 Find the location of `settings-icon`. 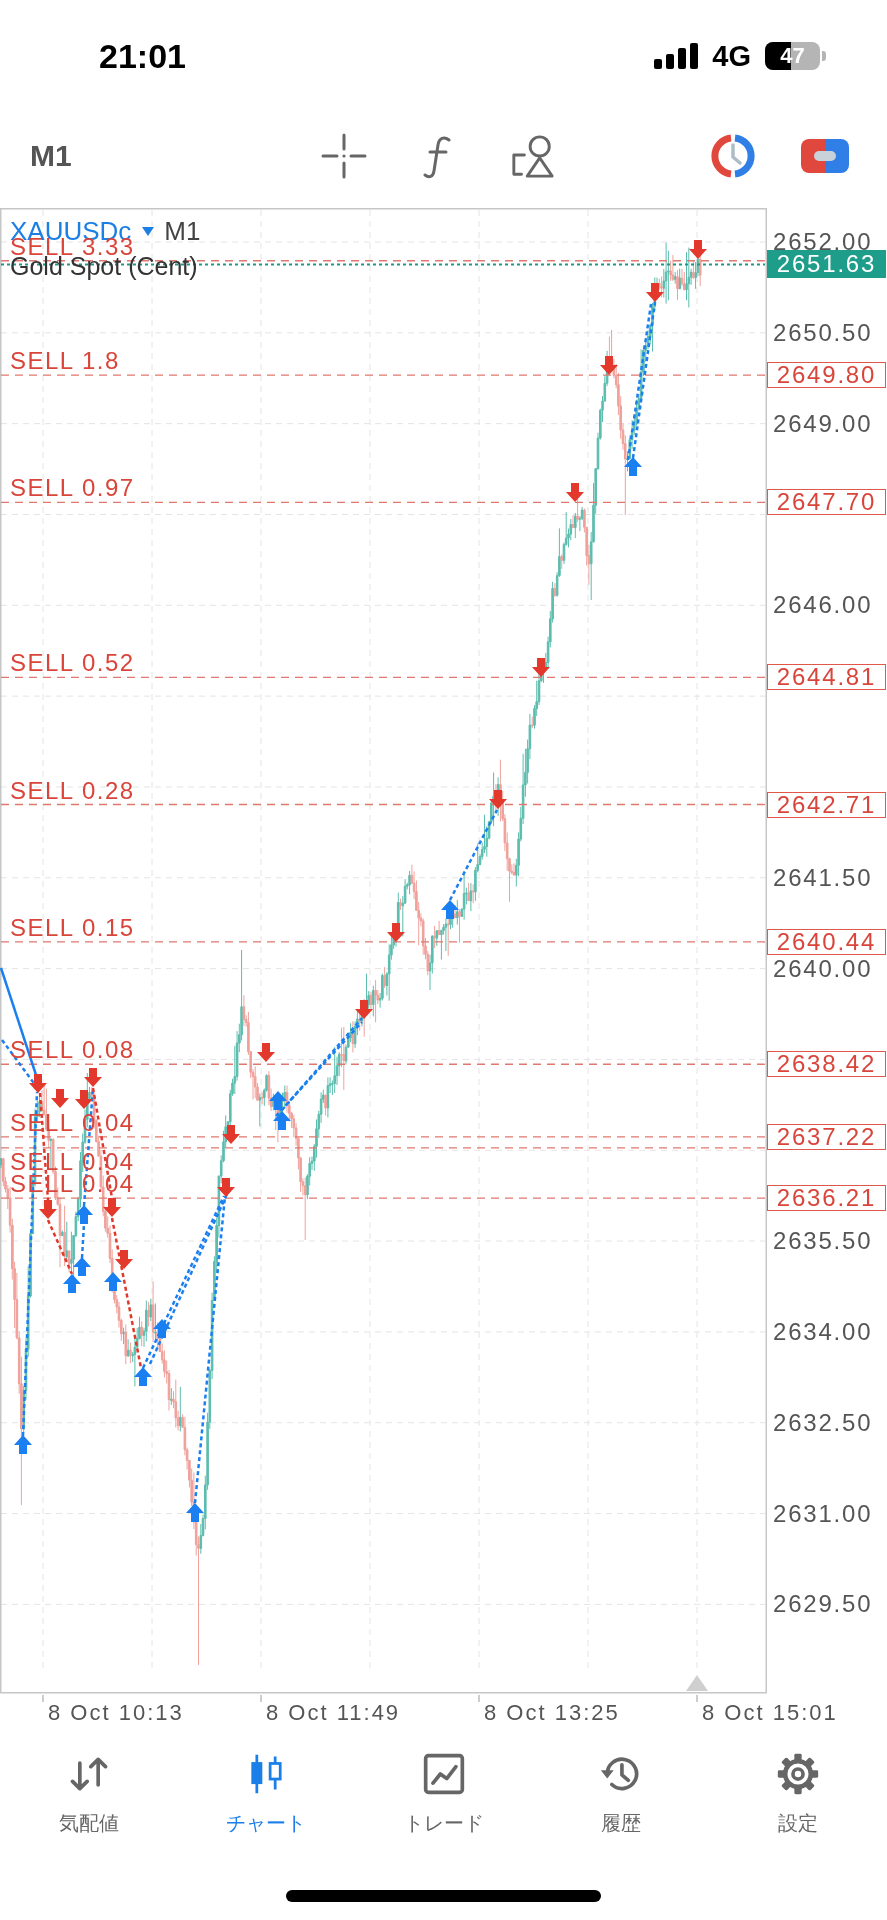

settings-icon is located at coordinates (798, 1774).